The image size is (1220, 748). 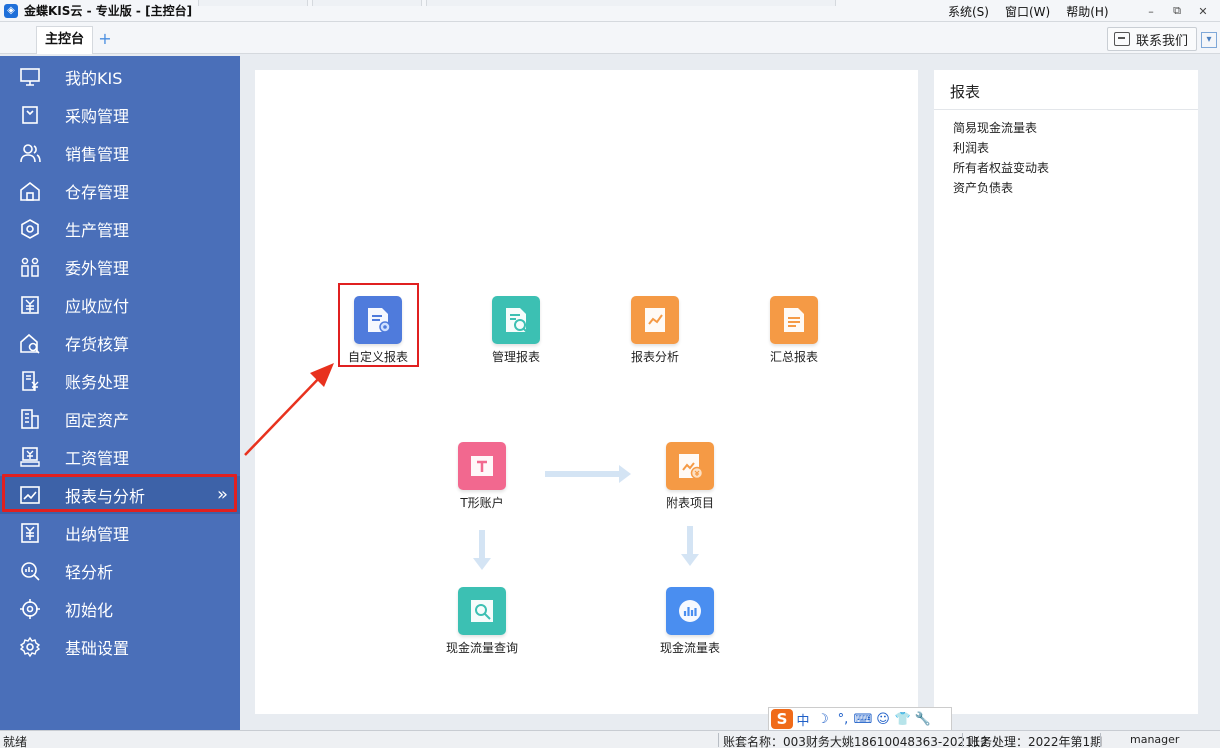 I want to click on report-link: 简易现金流量表, so click(x=1001, y=128).